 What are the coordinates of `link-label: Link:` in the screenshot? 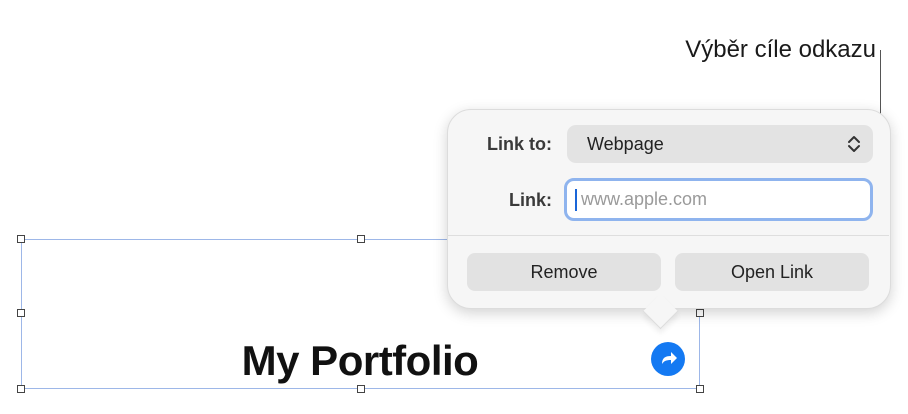 It's located at (530, 200).